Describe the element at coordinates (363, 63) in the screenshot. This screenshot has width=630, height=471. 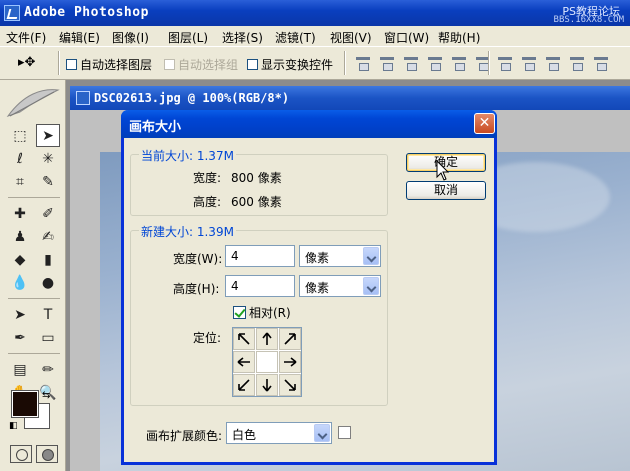
I see `align-top-icon` at that location.